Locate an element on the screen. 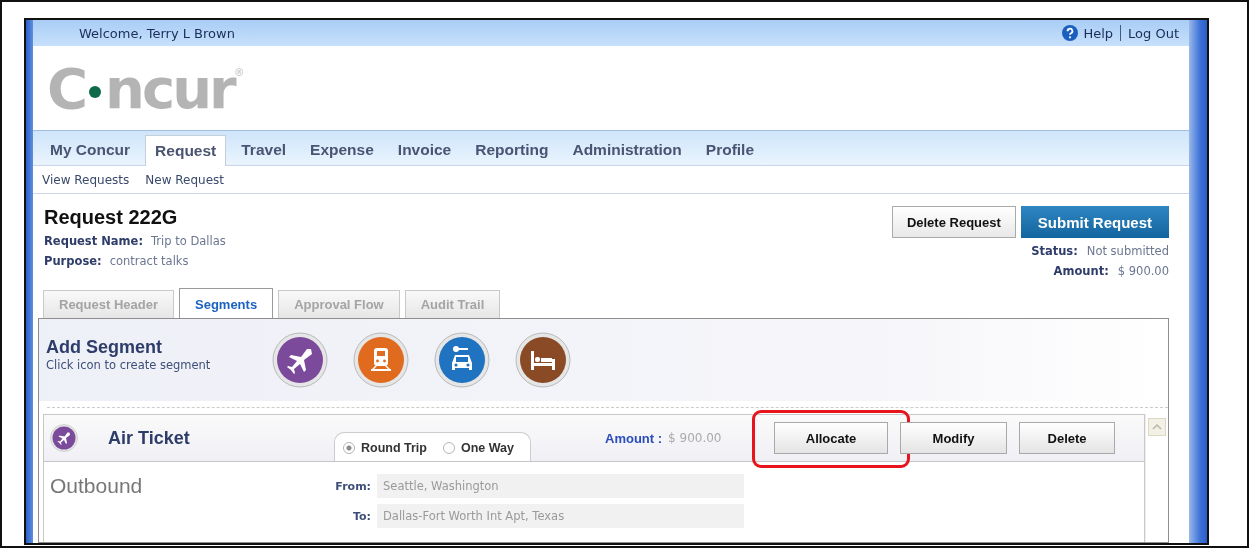 This screenshot has width=1249, height=548. add-segment-title: Add Segment is located at coordinates (104, 347).